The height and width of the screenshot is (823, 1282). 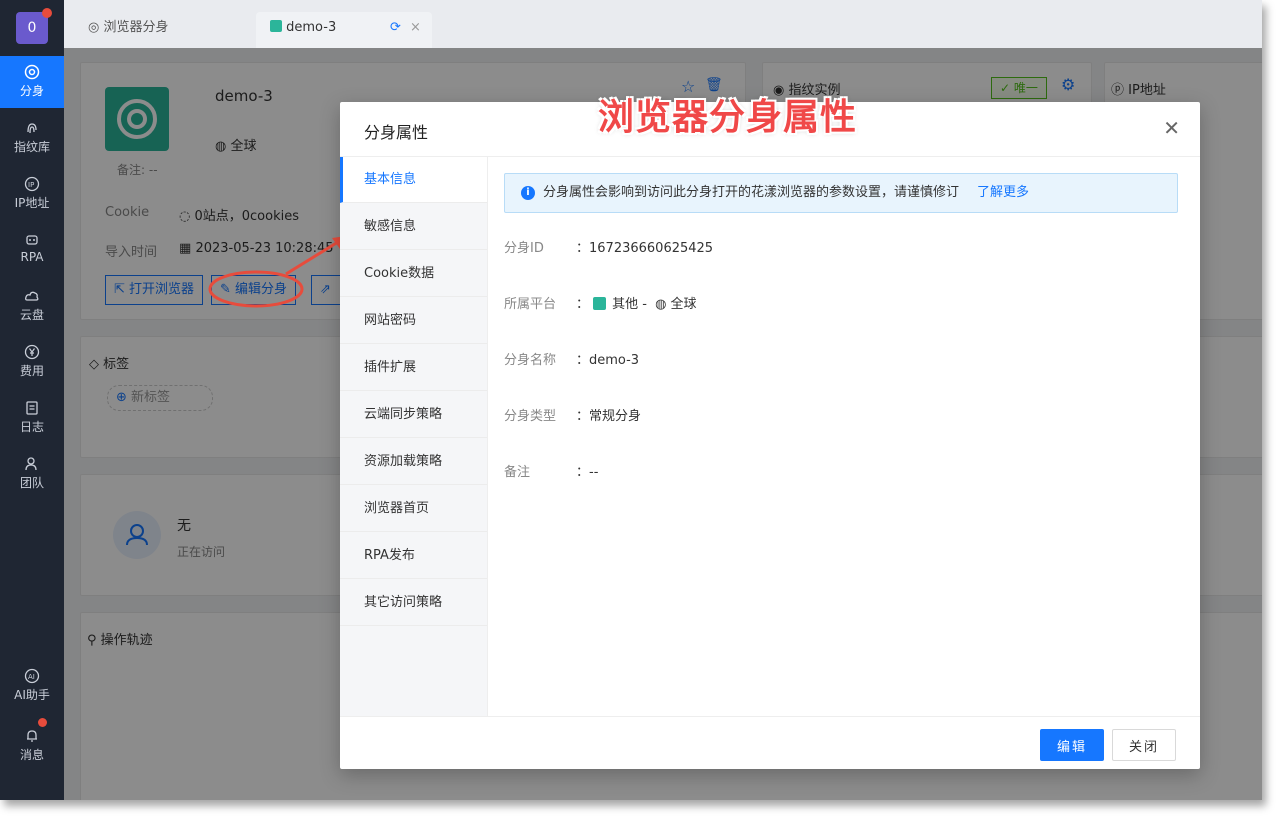 What do you see at coordinates (32, 695) in the screenshot?
I see `nav-label: AI助手` at bounding box center [32, 695].